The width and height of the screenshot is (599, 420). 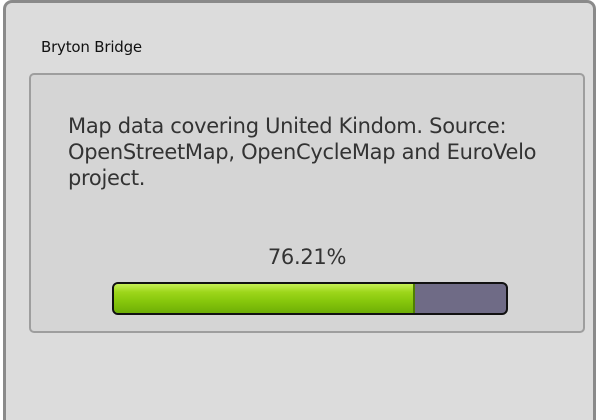 What do you see at coordinates (91, 47) in the screenshot?
I see `window-title: Bryton Bridge` at bounding box center [91, 47].